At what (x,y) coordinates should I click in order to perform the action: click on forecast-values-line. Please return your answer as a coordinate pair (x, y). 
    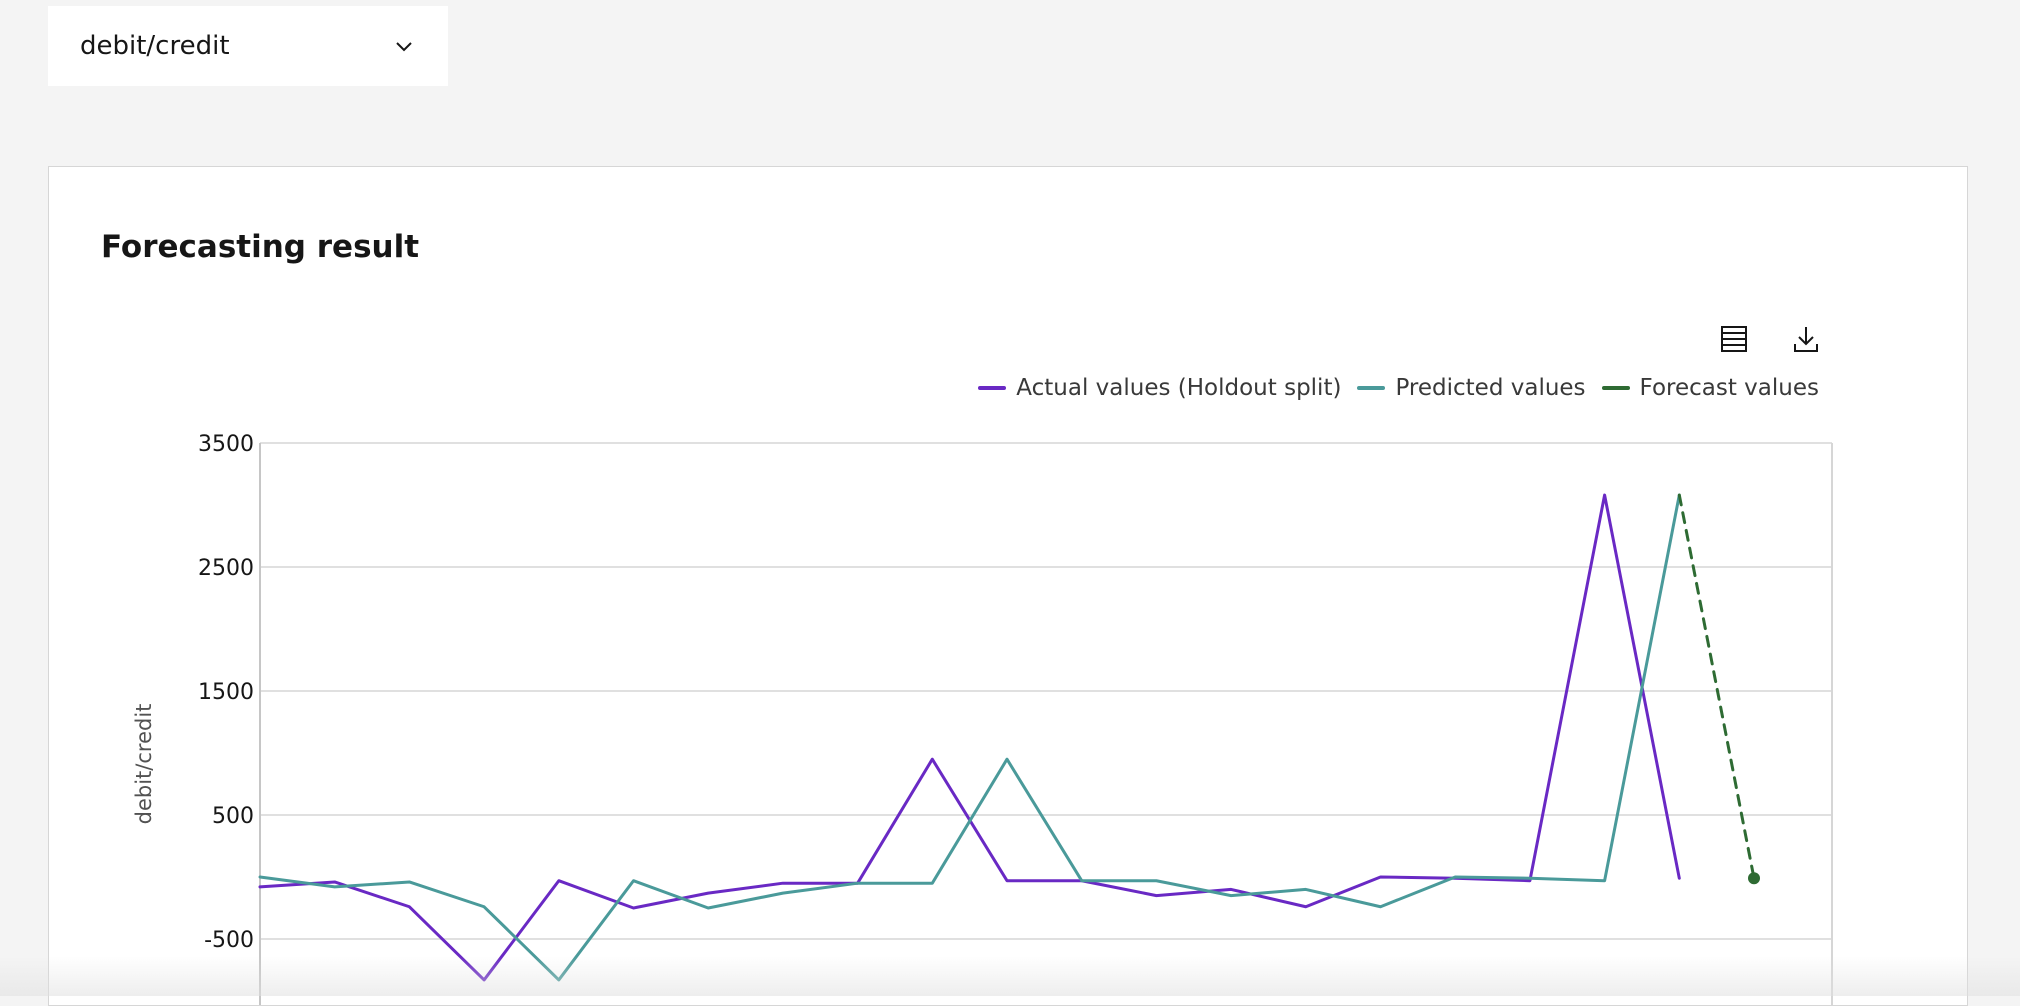
    Looking at the image, I should click on (1716, 686).